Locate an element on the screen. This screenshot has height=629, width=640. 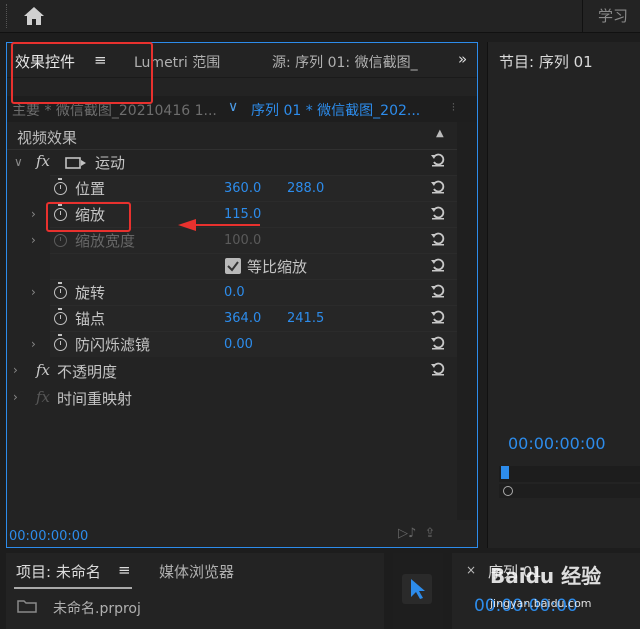
selection-tool is located at coordinates (417, 589).